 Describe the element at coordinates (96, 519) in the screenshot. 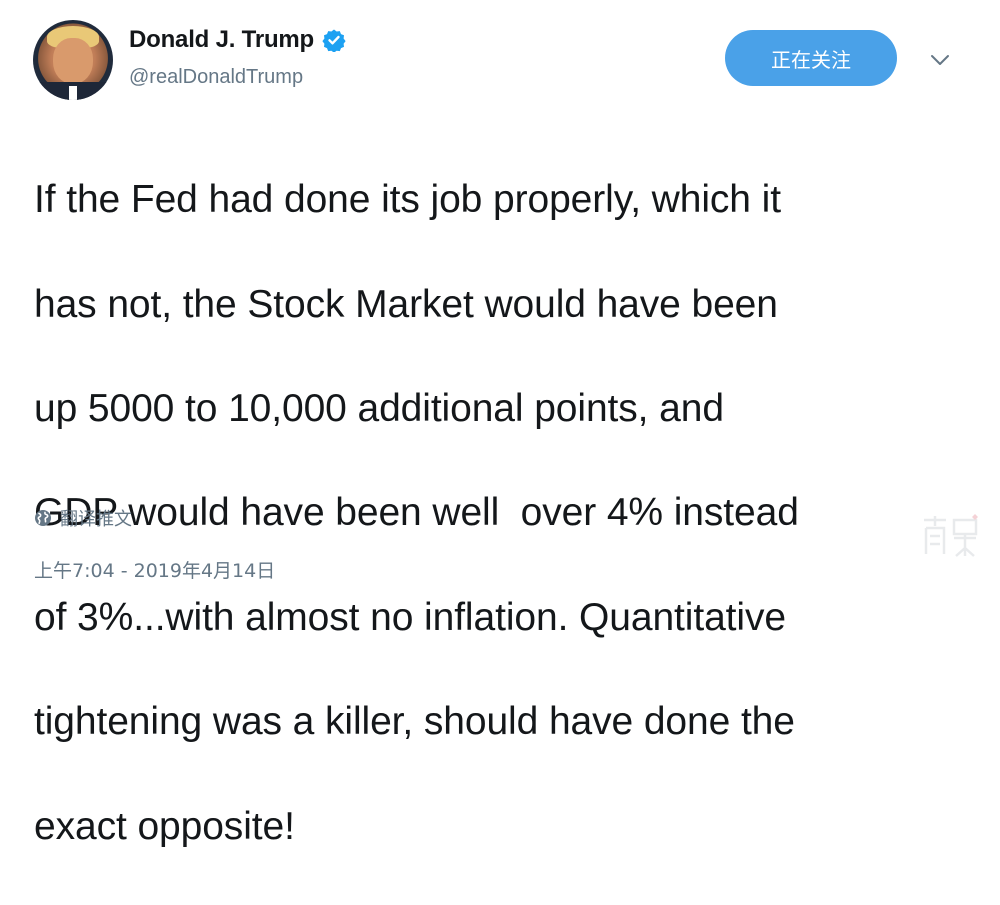

I see `translate-label: 翻译推文` at that location.